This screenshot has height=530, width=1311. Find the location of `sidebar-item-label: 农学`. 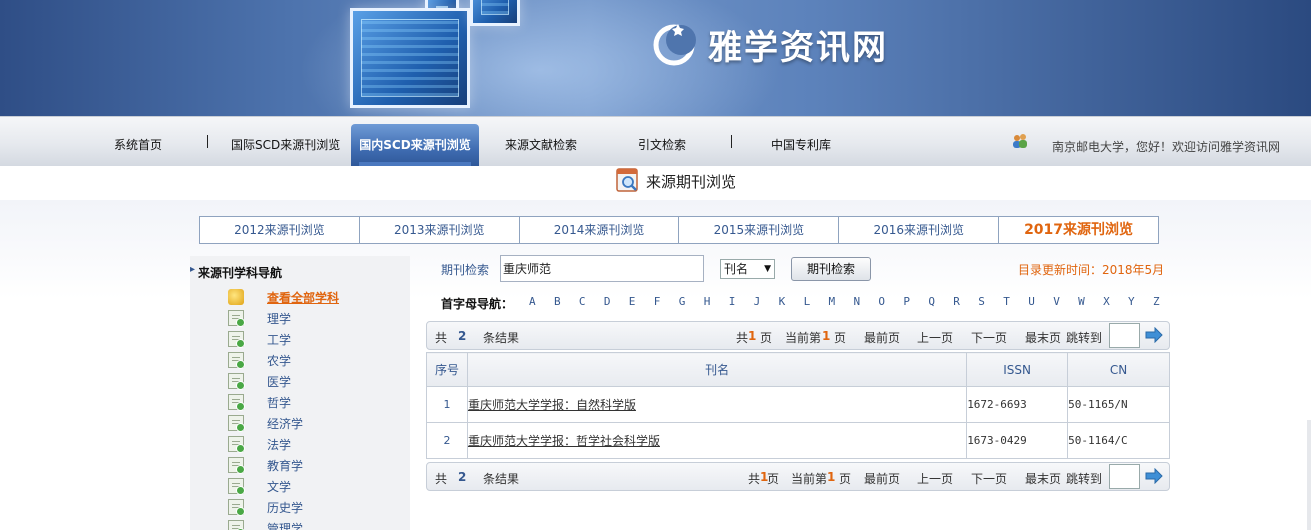

sidebar-item-label: 农学 is located at coordinates (279, 360).